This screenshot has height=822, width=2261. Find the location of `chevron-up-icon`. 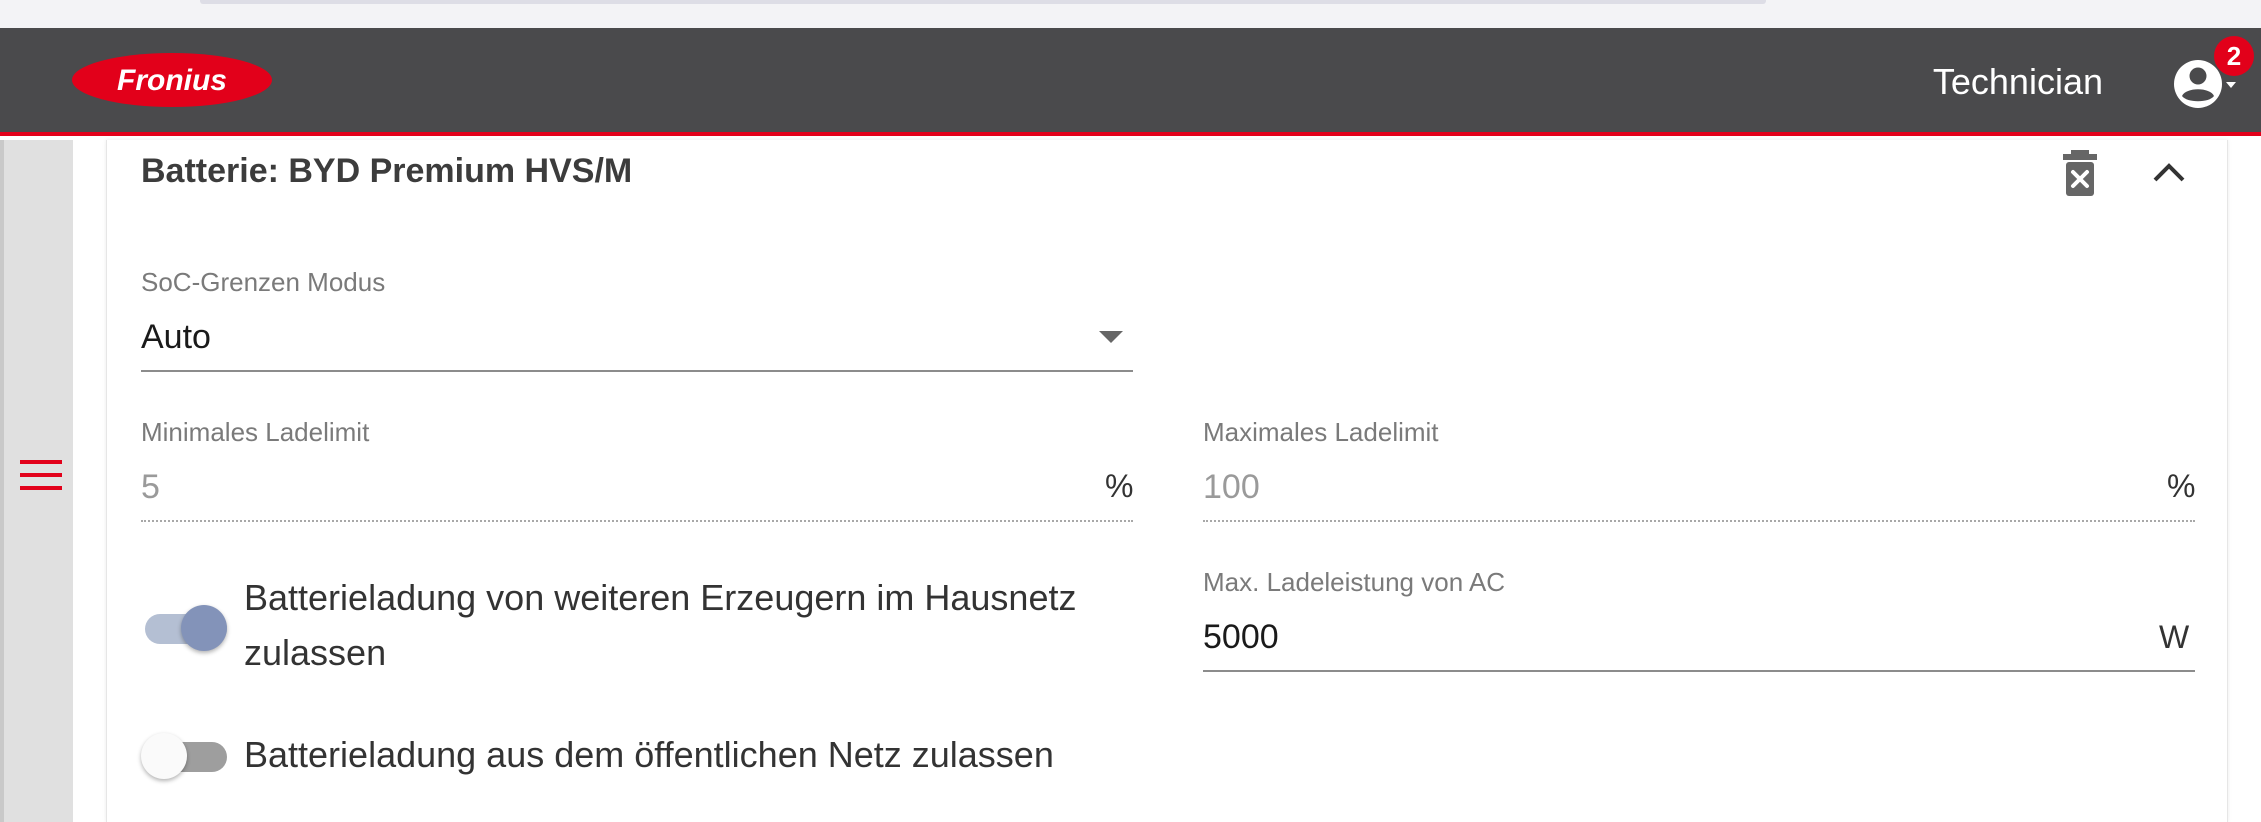

chevron-up-icon is located at coordinates (2169, 172).